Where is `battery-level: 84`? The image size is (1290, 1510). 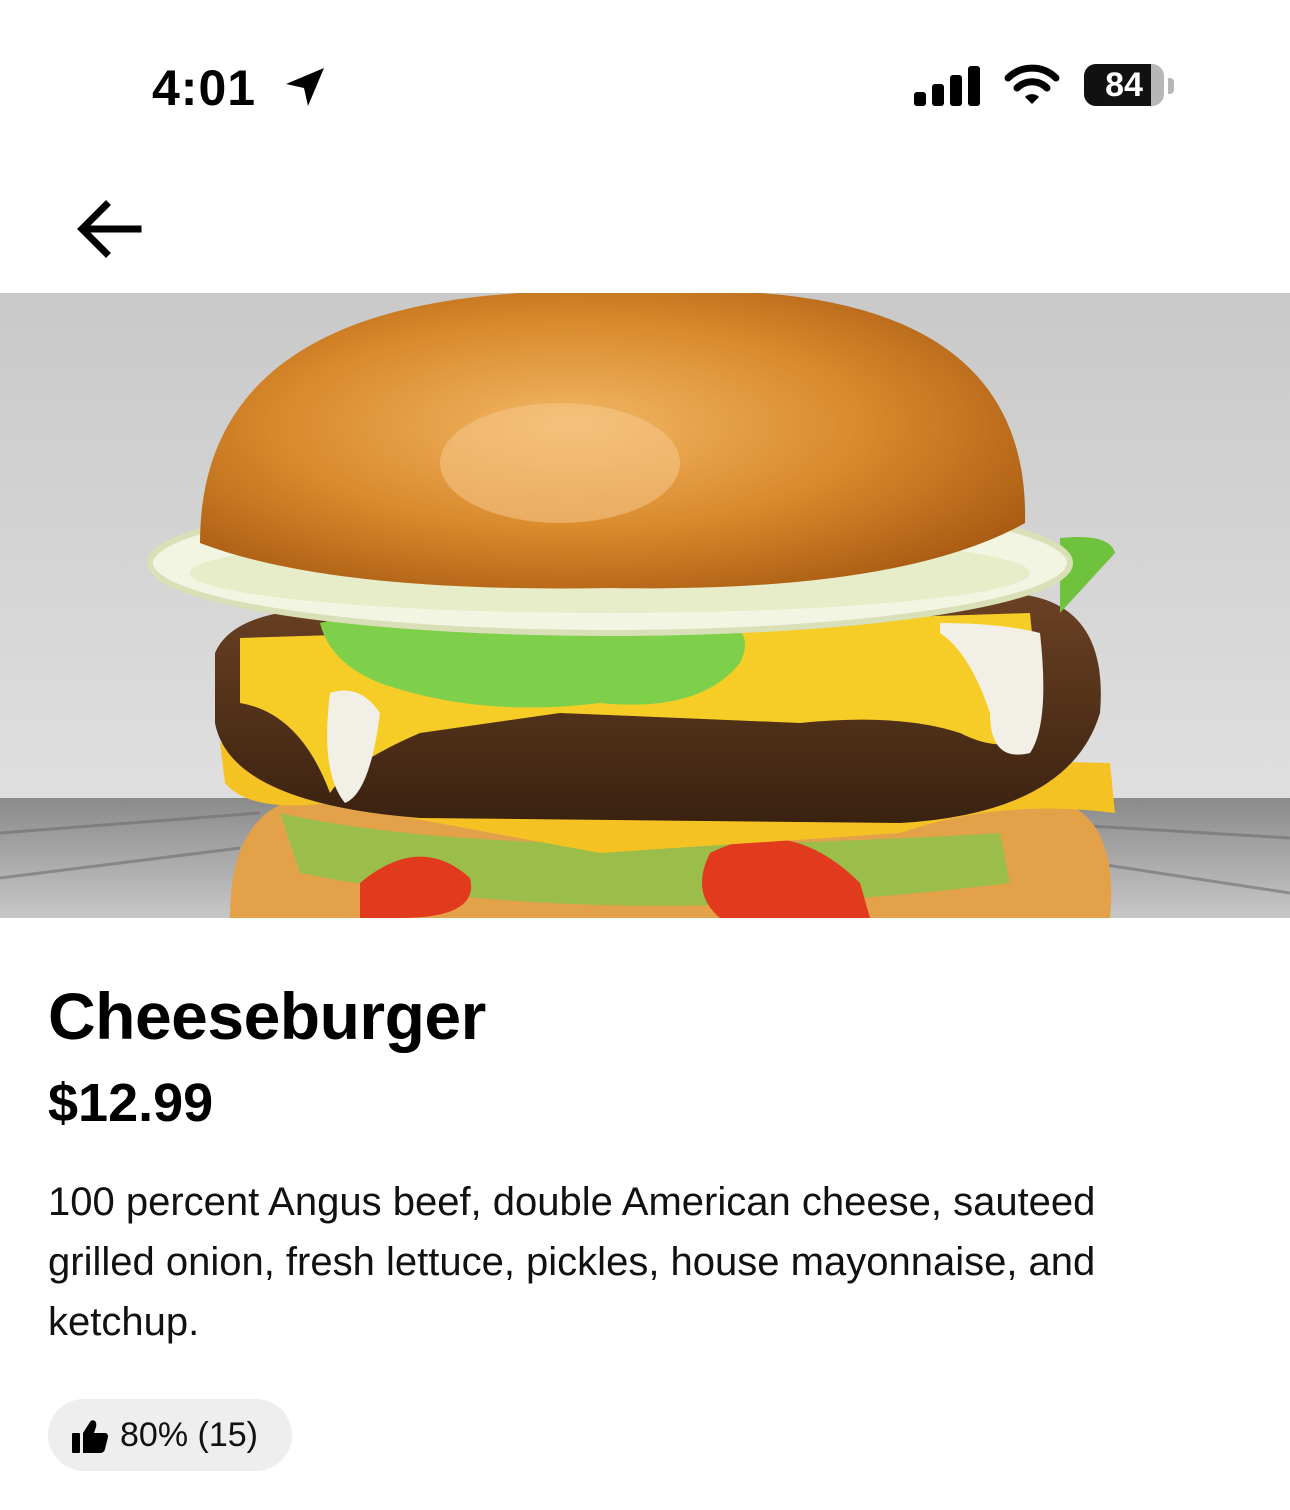 battery-level: 84 is located at coordinates (1124, 85).